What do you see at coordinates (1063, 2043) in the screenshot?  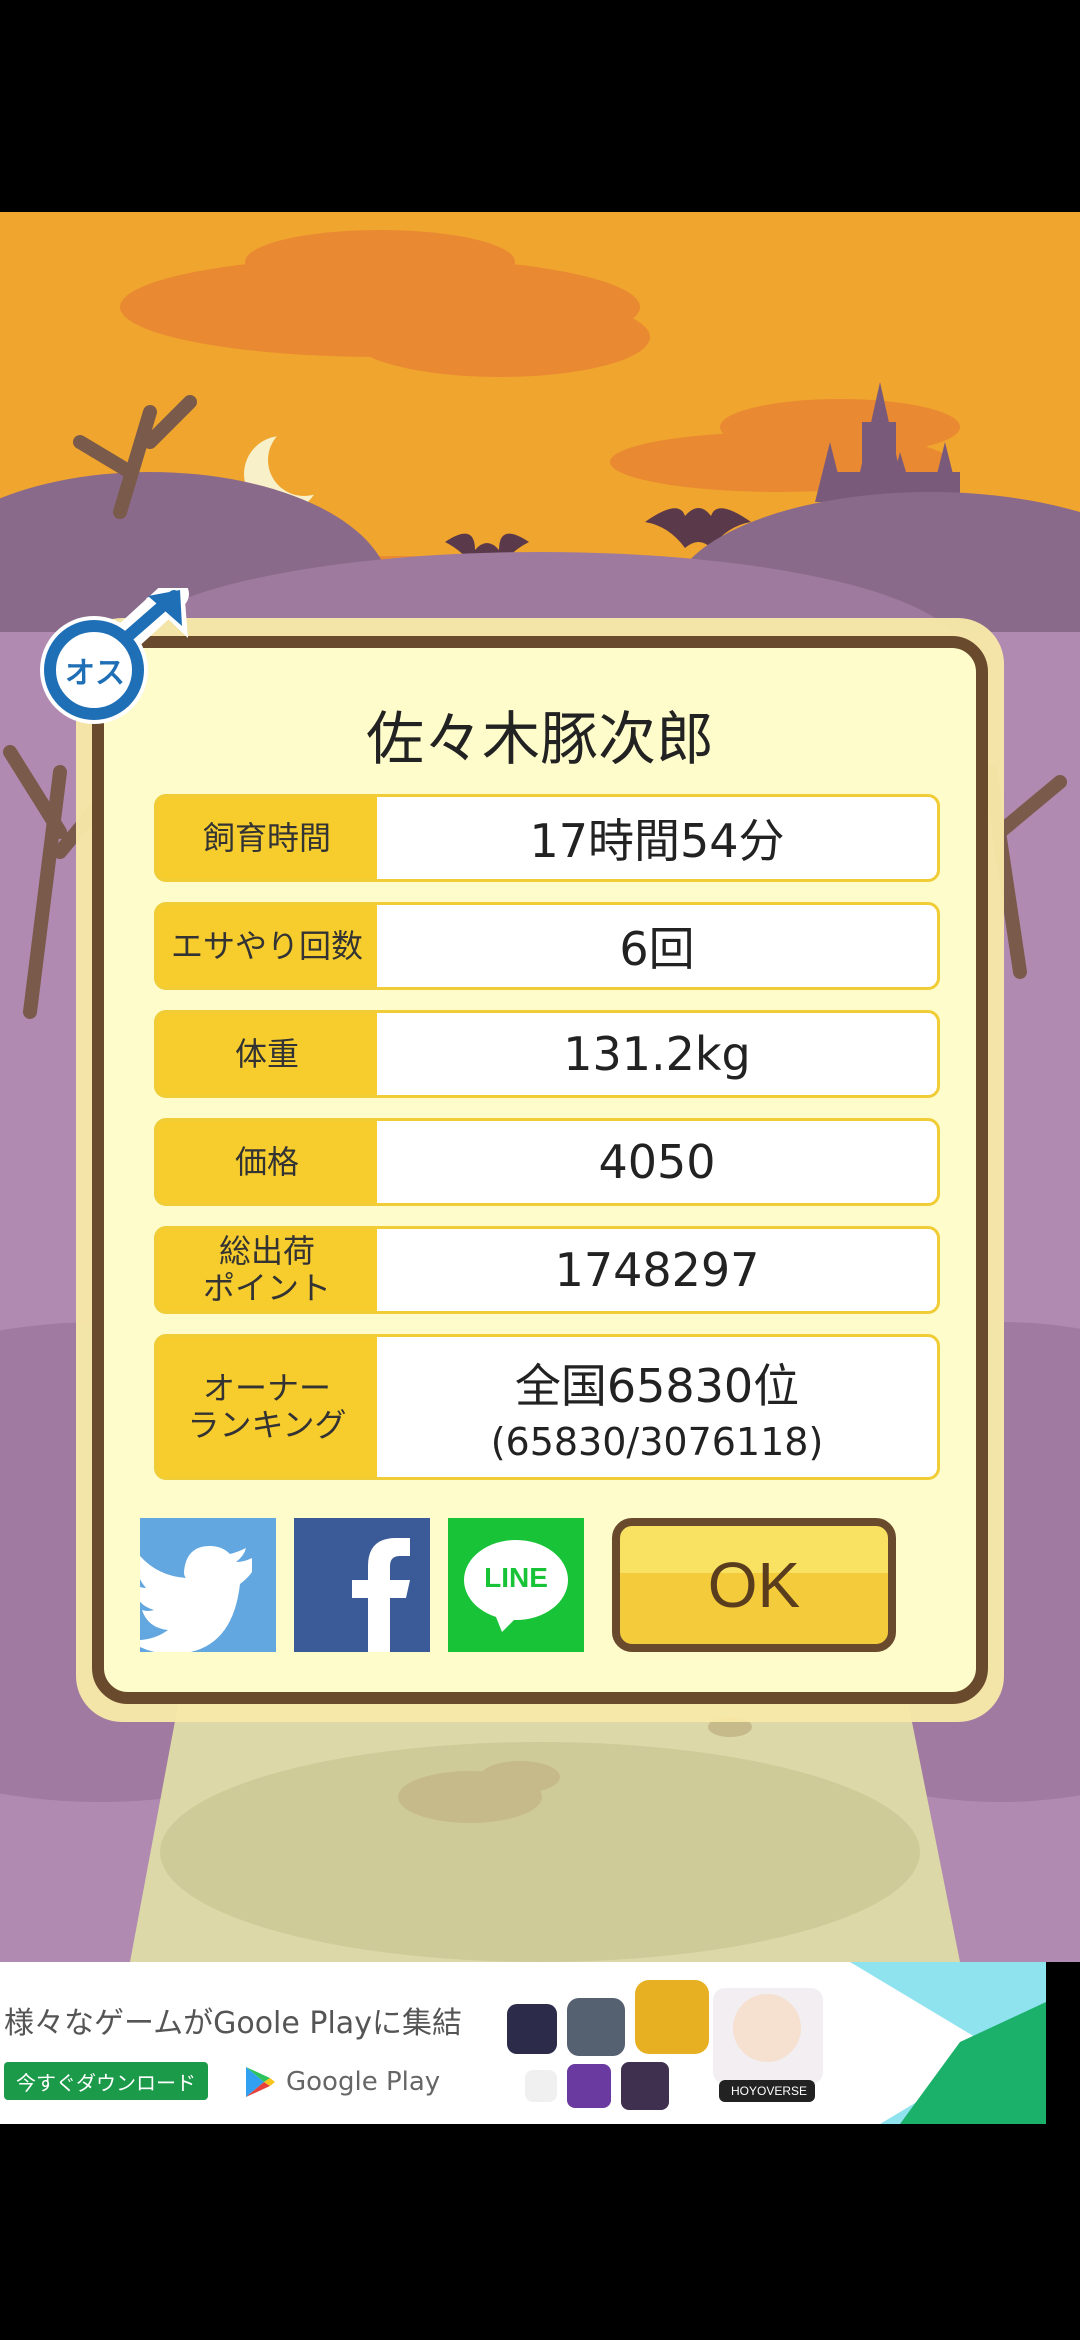 I see `ad-edge` at bounding box center [1063, 2043].